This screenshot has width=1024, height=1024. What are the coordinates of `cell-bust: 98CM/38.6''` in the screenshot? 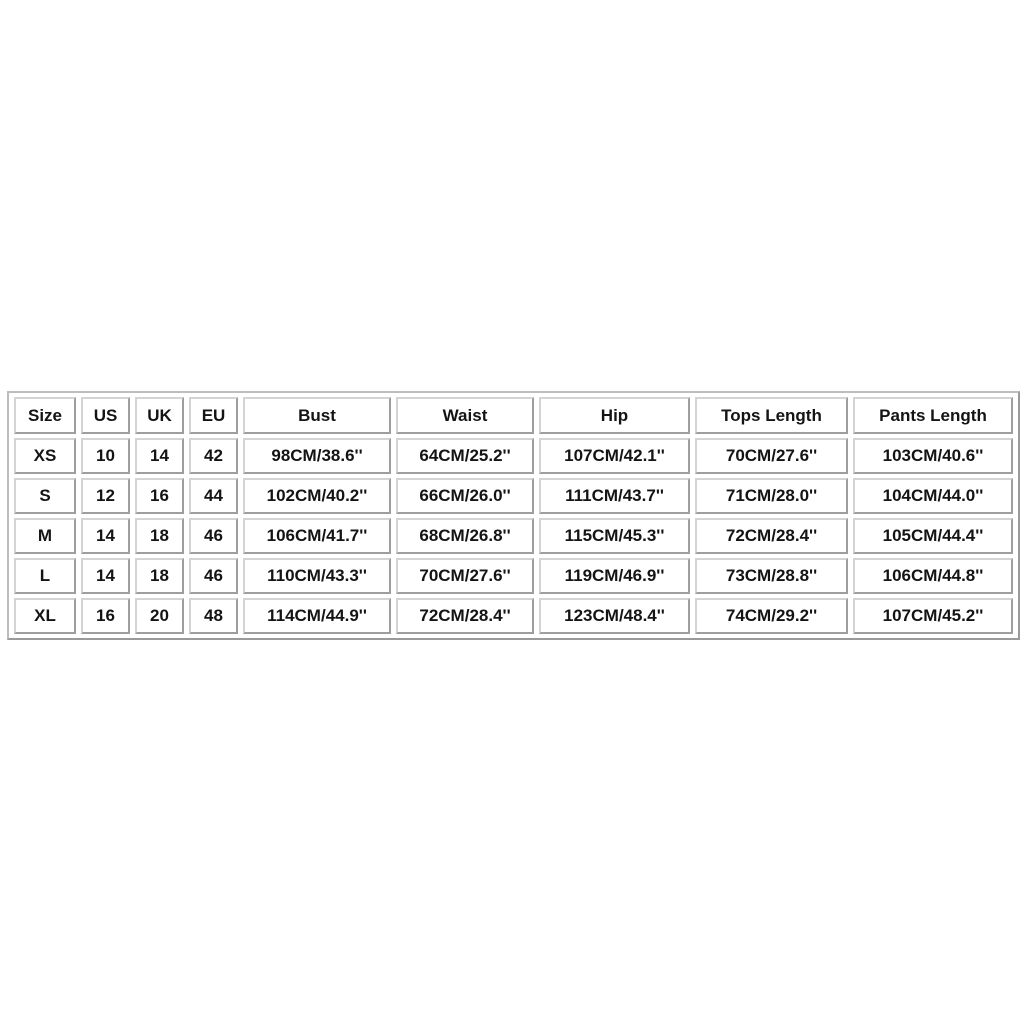 It's located at (317, 456).